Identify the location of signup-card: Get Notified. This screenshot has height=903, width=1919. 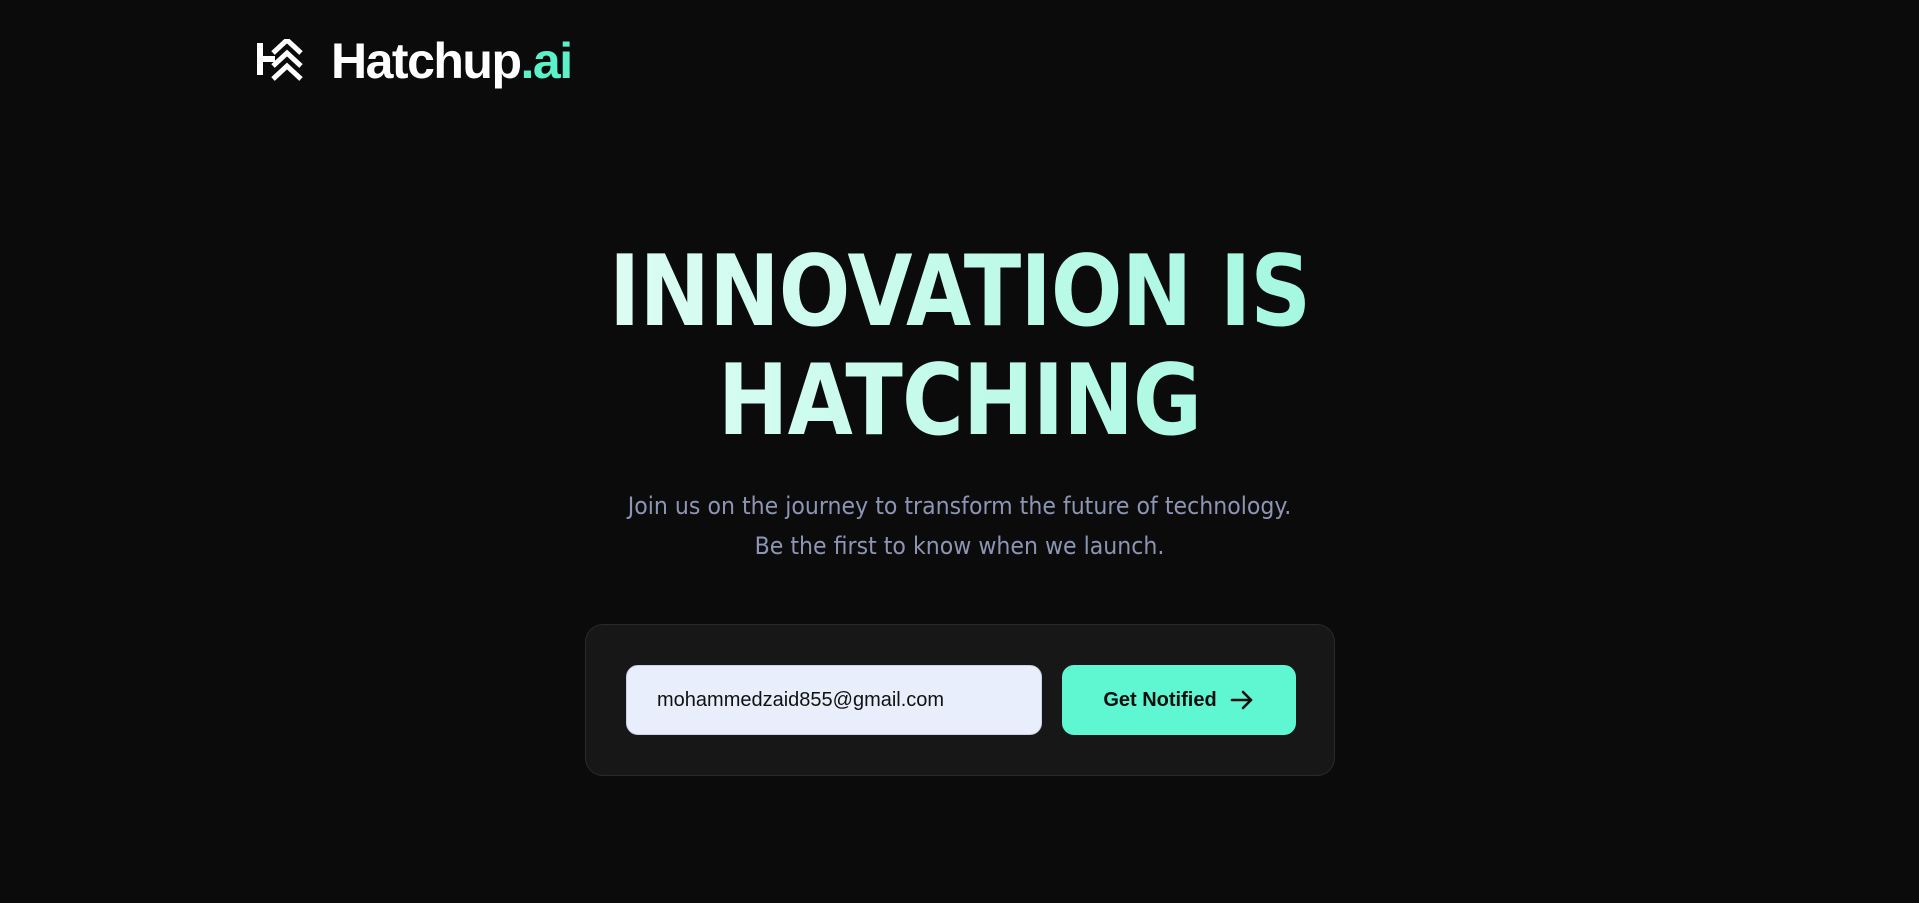
(960, 700).